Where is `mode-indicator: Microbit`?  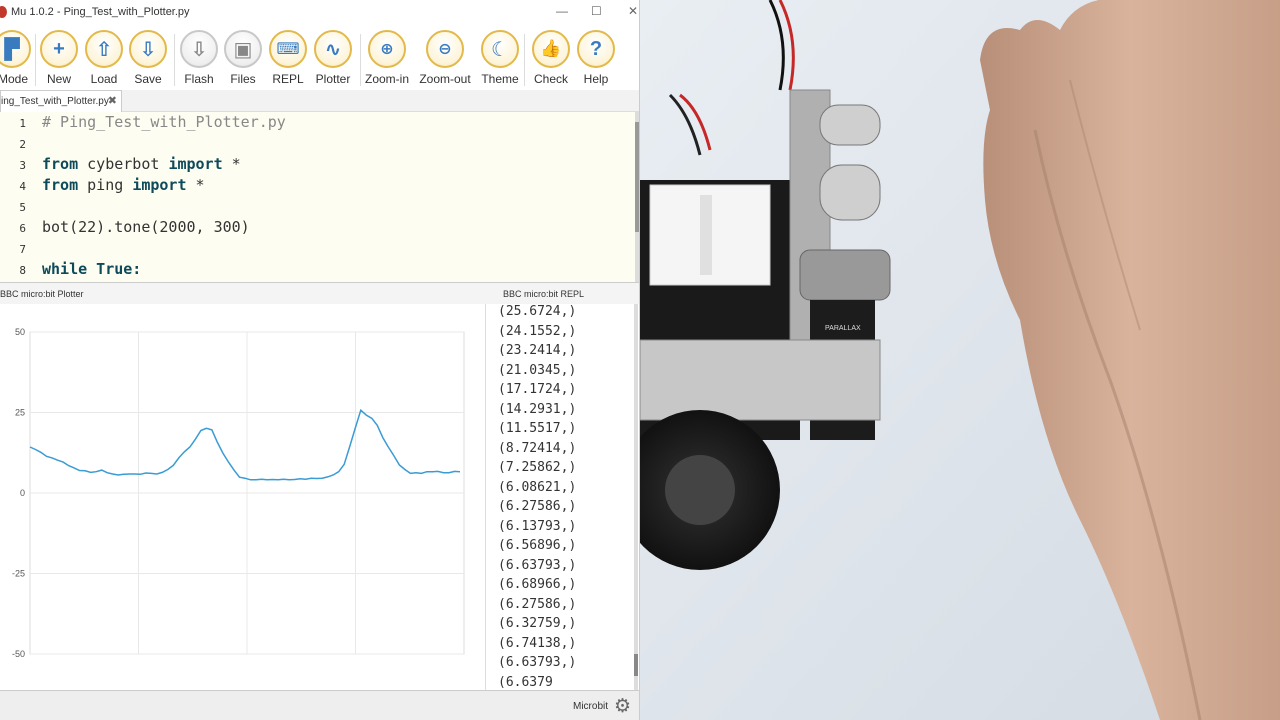 mode-indicator: Microbit is located at coordinates (590, 706).